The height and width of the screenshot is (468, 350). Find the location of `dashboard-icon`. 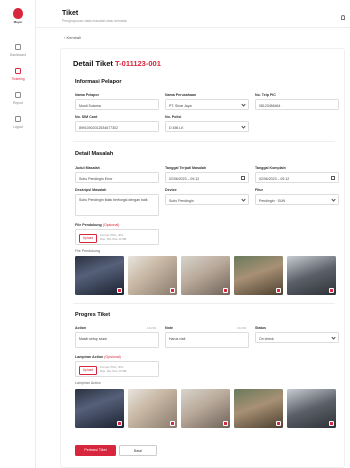

dashboard-icon is located at coordinates (18, 47).